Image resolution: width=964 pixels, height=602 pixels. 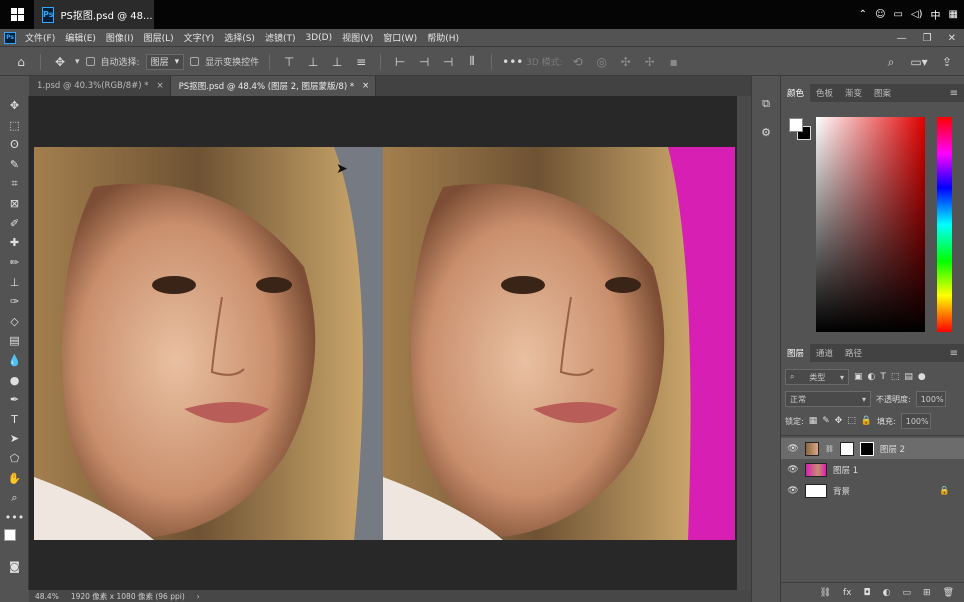 I want to click on brush-tool-icon: ✏, so click(x=14, y=263).